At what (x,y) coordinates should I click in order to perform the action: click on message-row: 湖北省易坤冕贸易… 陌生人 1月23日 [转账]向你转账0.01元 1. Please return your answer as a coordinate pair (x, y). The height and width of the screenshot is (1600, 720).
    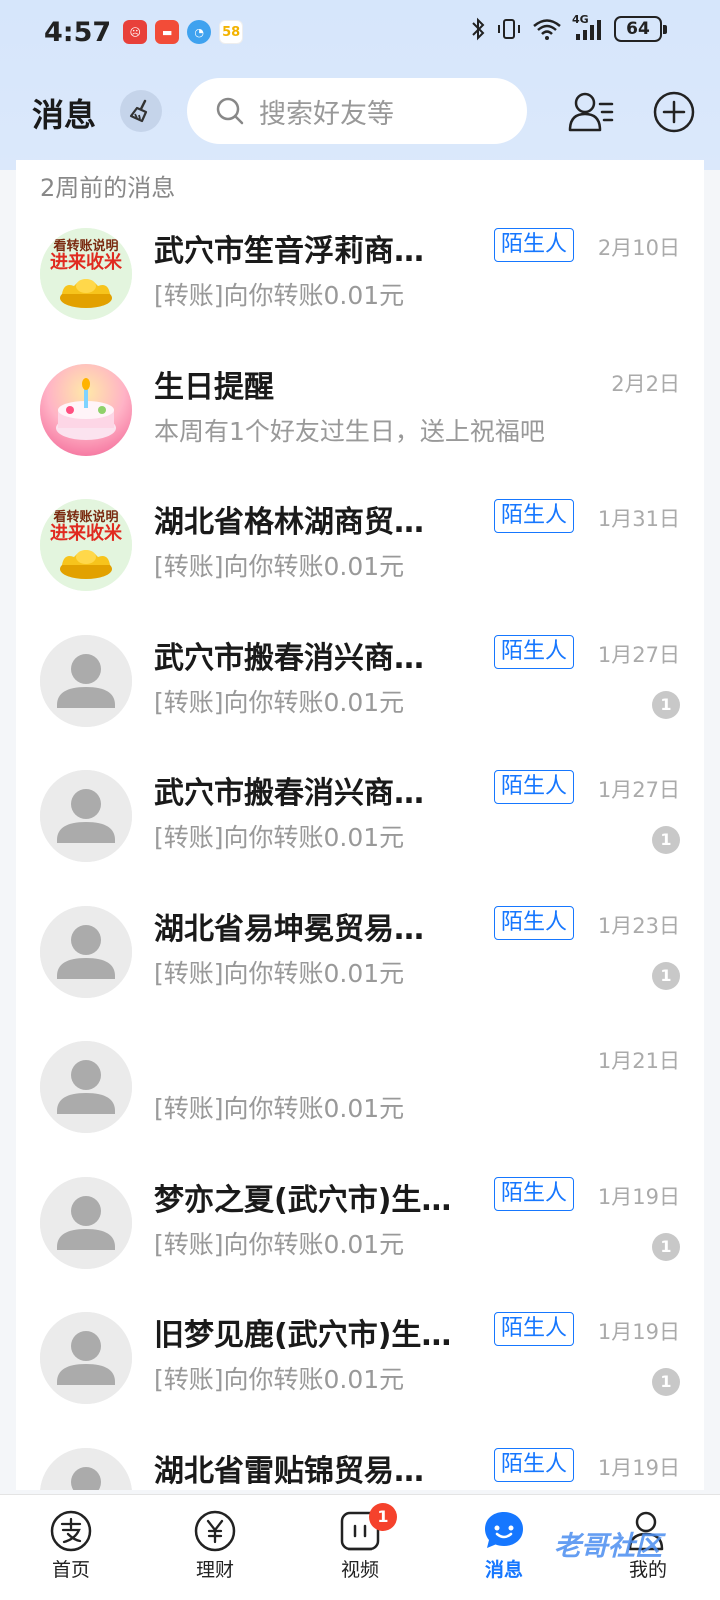
    Looking at the image, I should click on (360, 953).